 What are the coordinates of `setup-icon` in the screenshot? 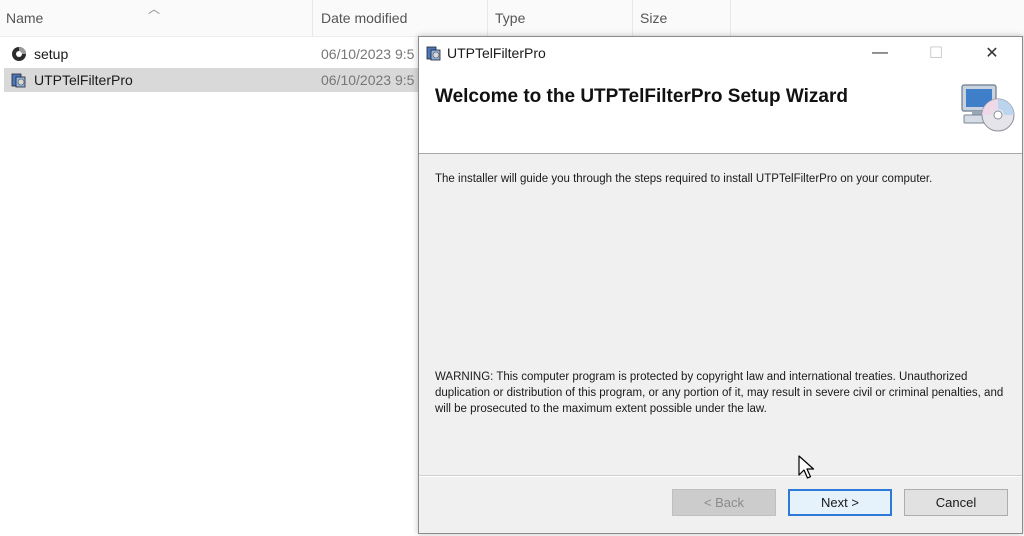 It's located at (19, 54).